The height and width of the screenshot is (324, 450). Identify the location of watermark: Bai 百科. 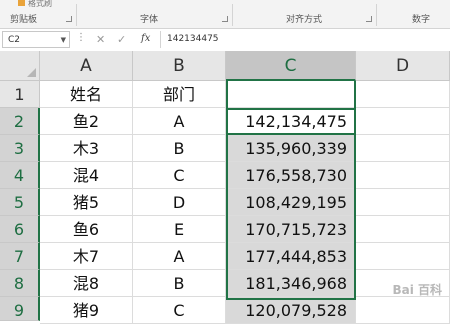
(417, 290).